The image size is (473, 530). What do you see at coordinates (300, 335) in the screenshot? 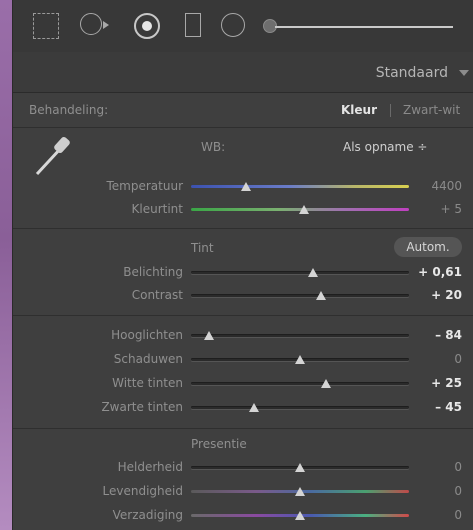
I see `highlights-slider` at bounding box center [300, 335].